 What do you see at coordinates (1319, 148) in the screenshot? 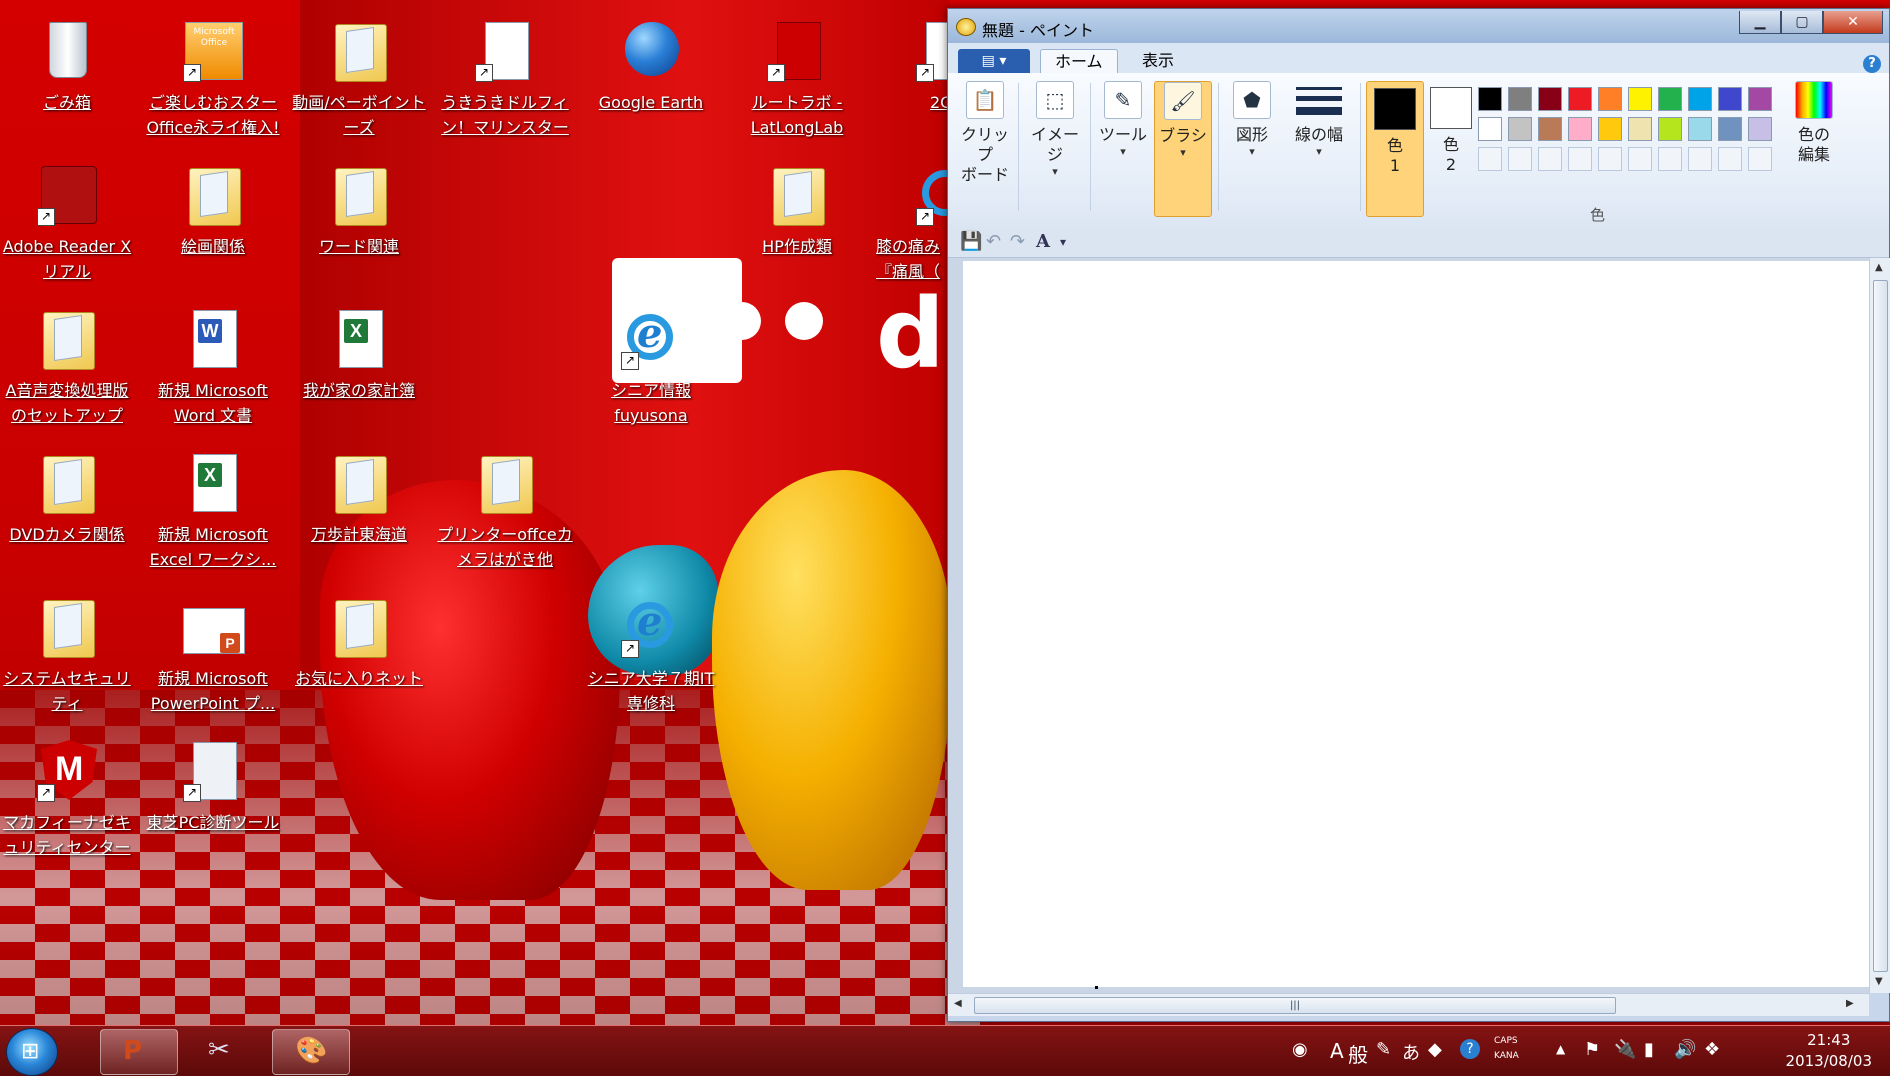
I see `line-width-button: 線の幅 ▾` at bounding box center [1319, 148].